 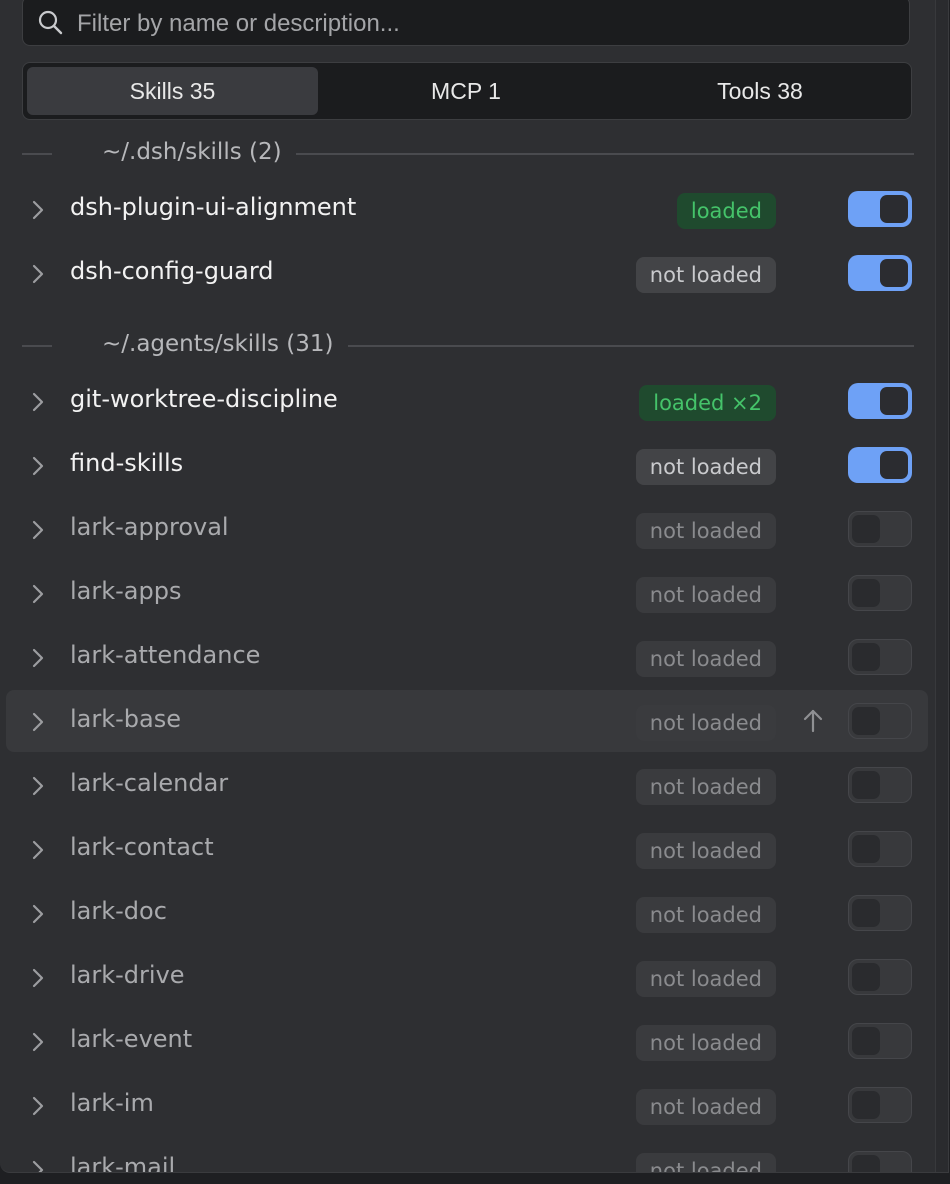 What do you see at coordinates (467, 977) in the screenshot?
I see `skill-row: lark-drive not loaded` at bounding box center [467, 977].